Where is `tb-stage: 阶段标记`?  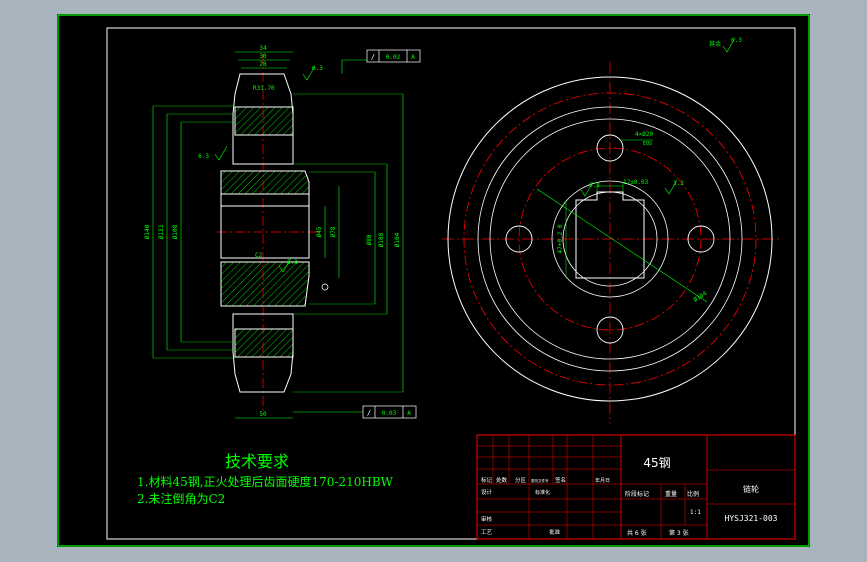 tb-stage: 阶段标记 is located at coordinates (637, 494).